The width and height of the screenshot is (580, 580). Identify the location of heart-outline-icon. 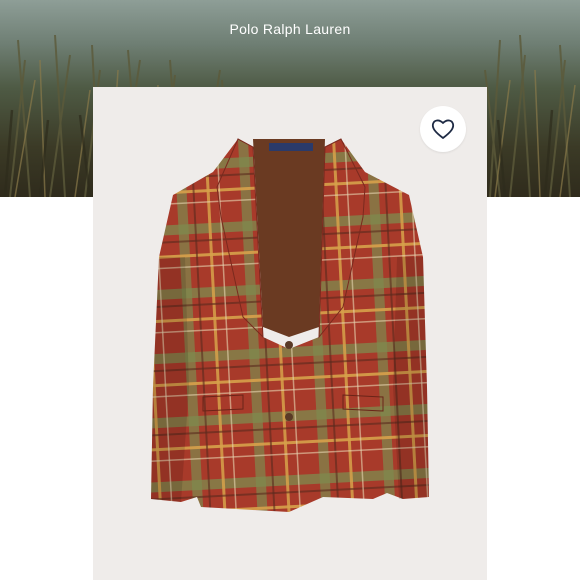
(443, 129).